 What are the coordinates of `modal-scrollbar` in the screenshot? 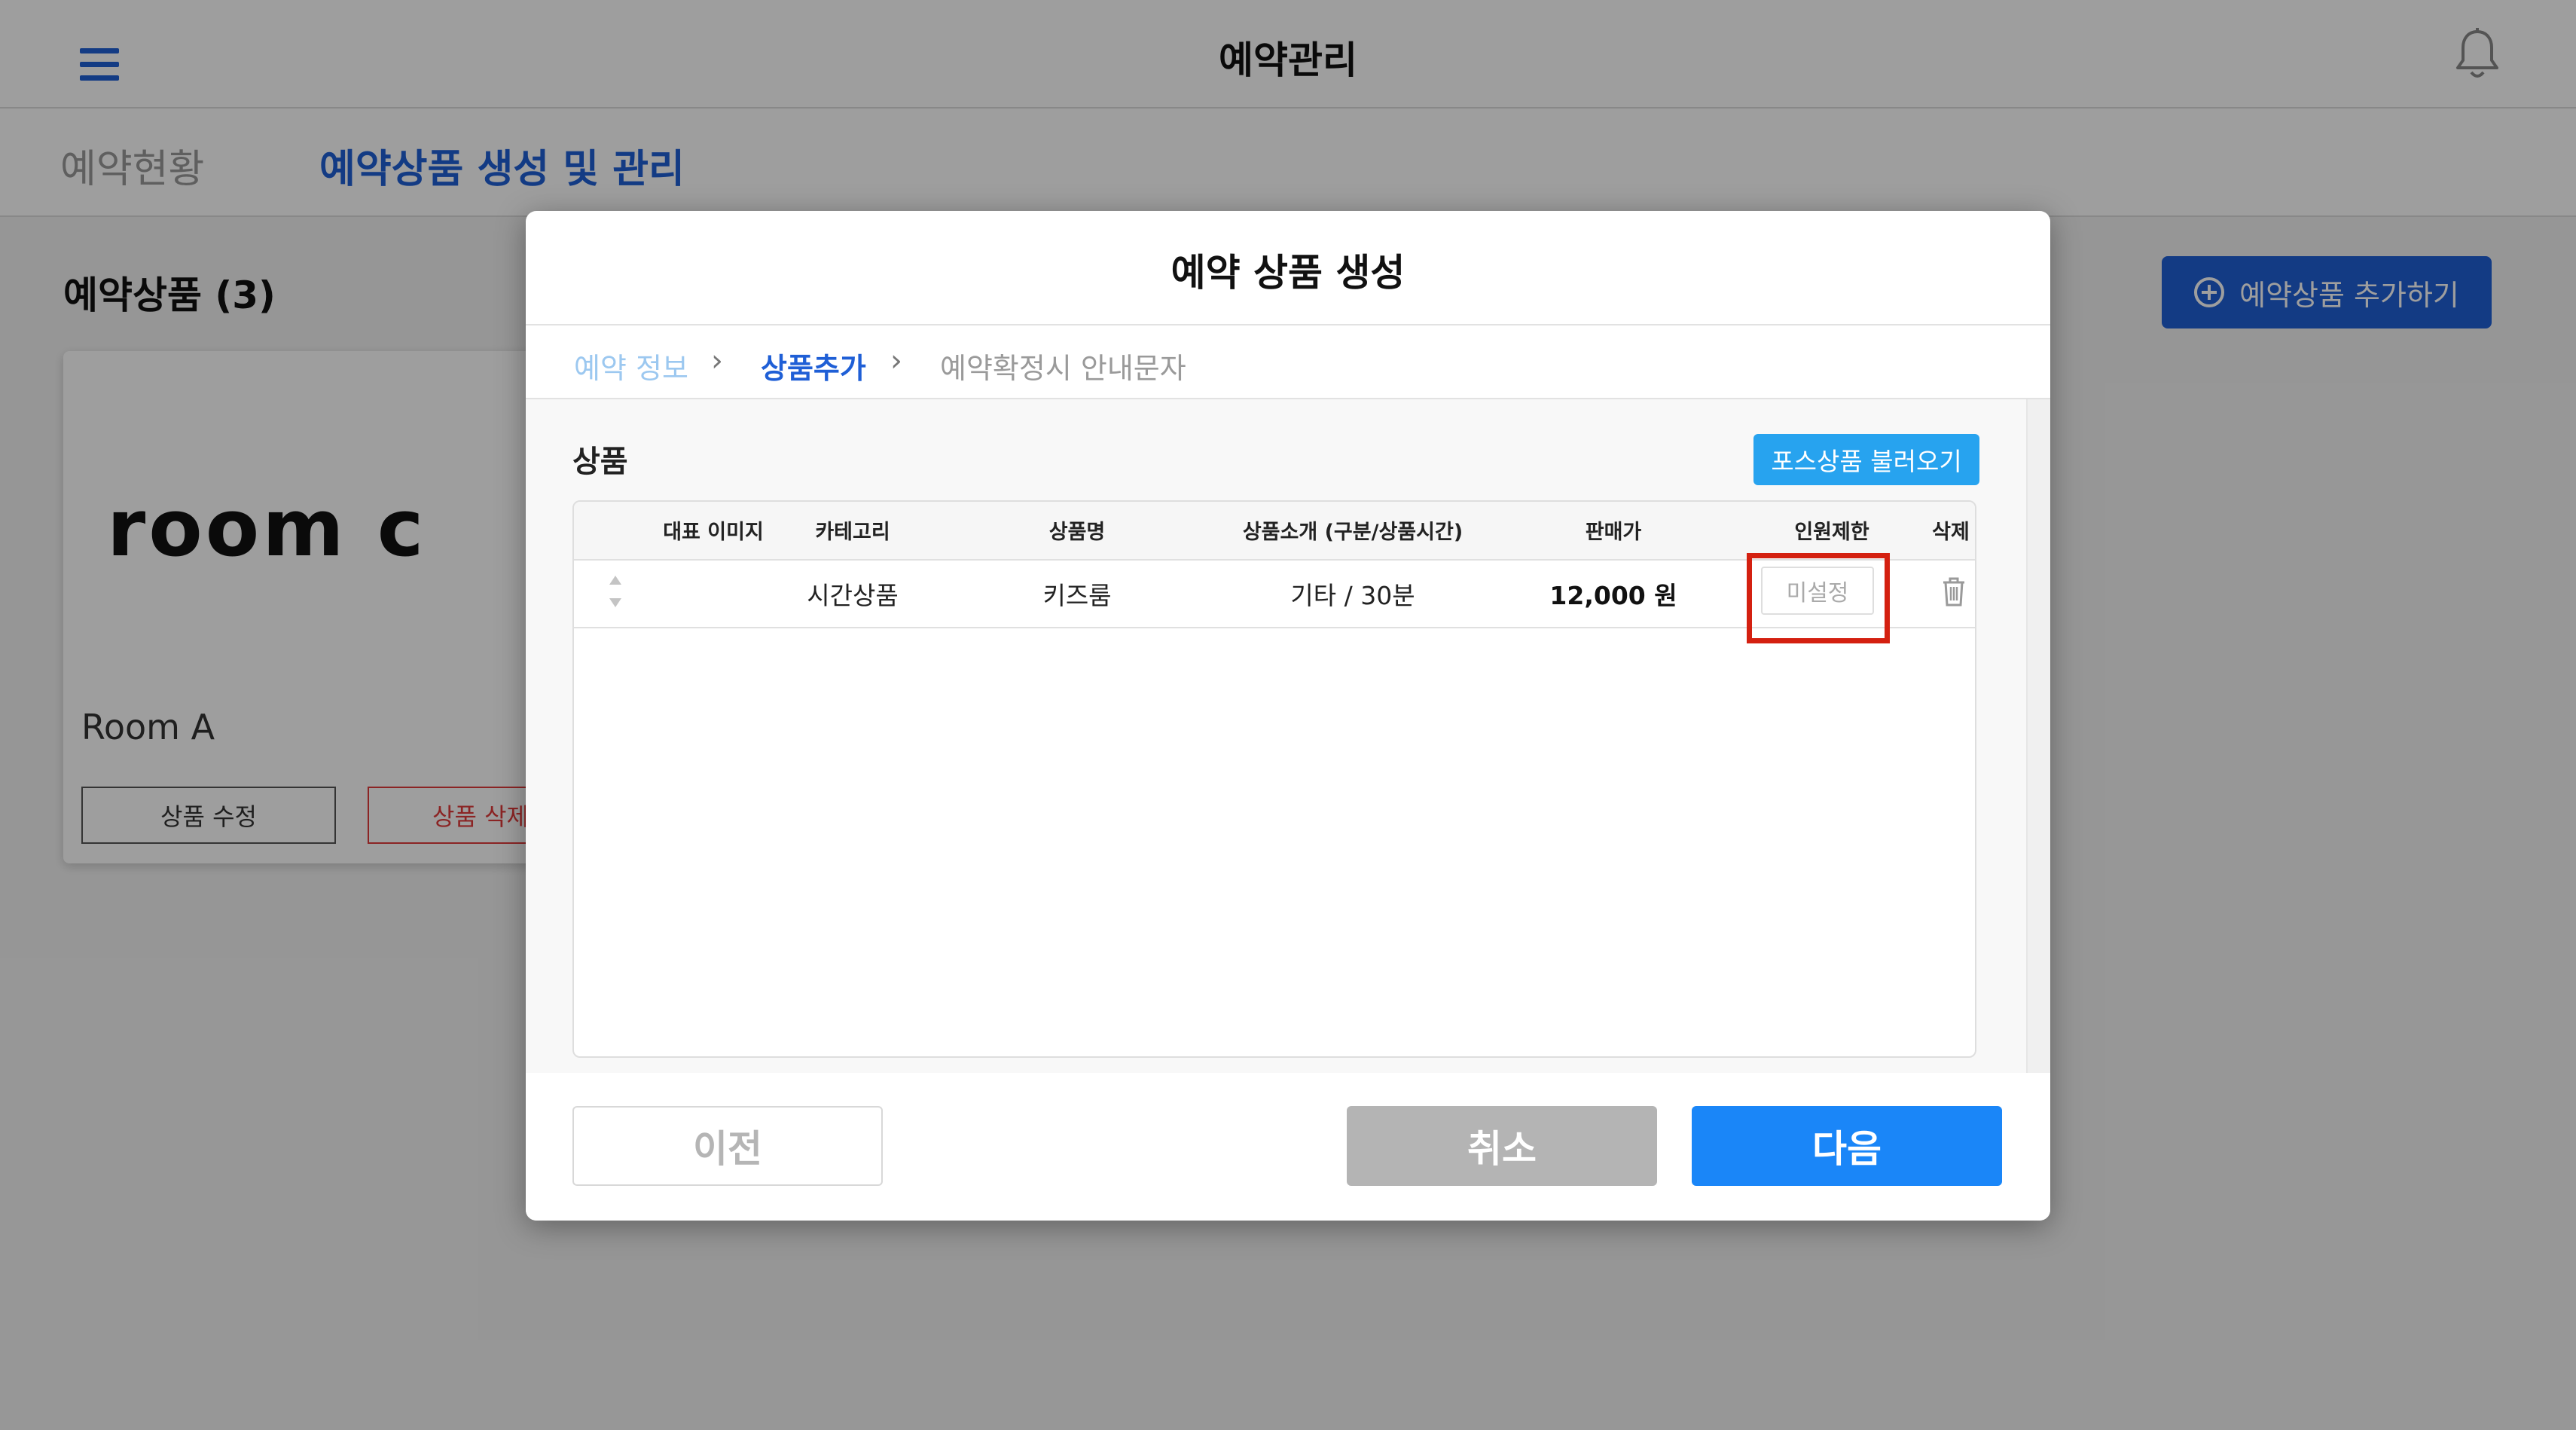 It's located at (2038, 736).